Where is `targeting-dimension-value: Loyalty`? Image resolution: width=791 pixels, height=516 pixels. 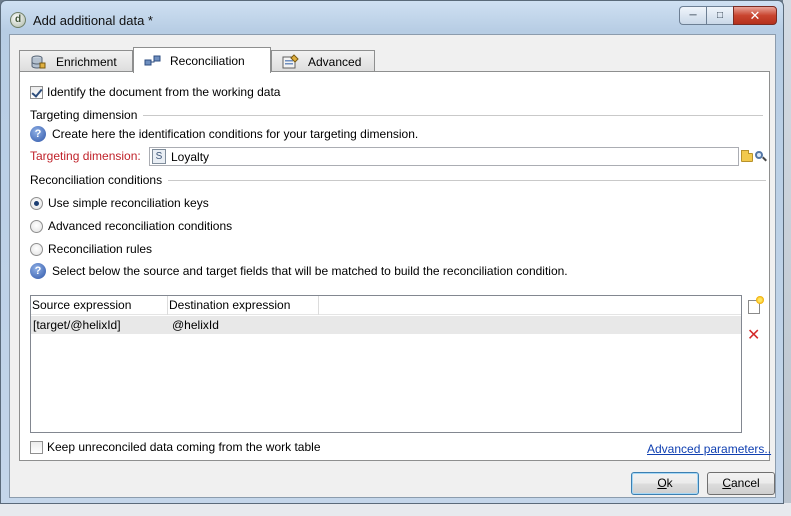
targeting-dimension-value: Loyalty is located at coordinates (190, 156).